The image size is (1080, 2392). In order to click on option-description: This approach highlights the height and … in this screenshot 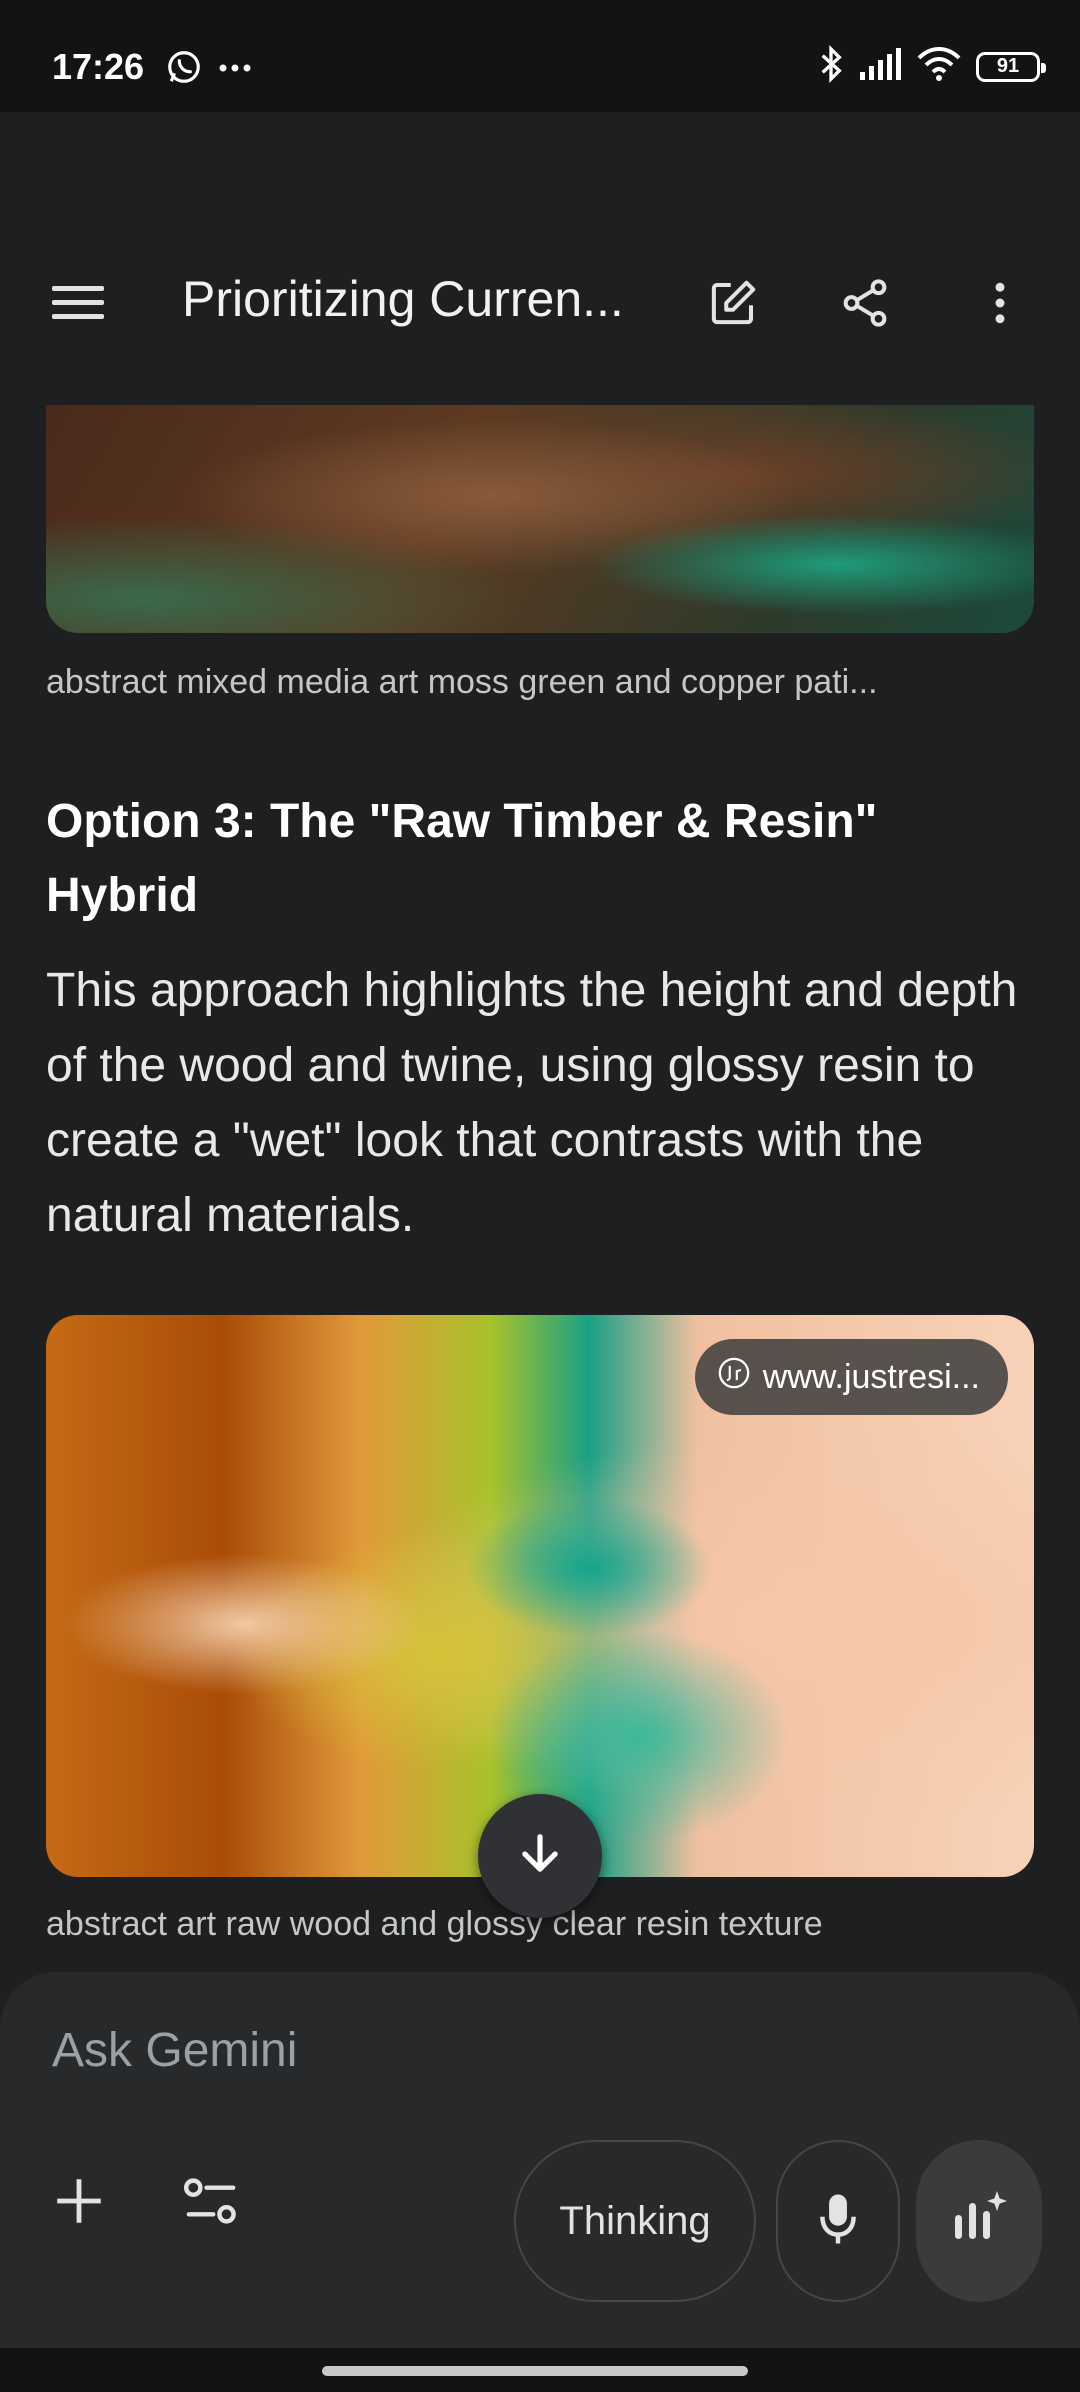, I will do `click(532, 1103)`.